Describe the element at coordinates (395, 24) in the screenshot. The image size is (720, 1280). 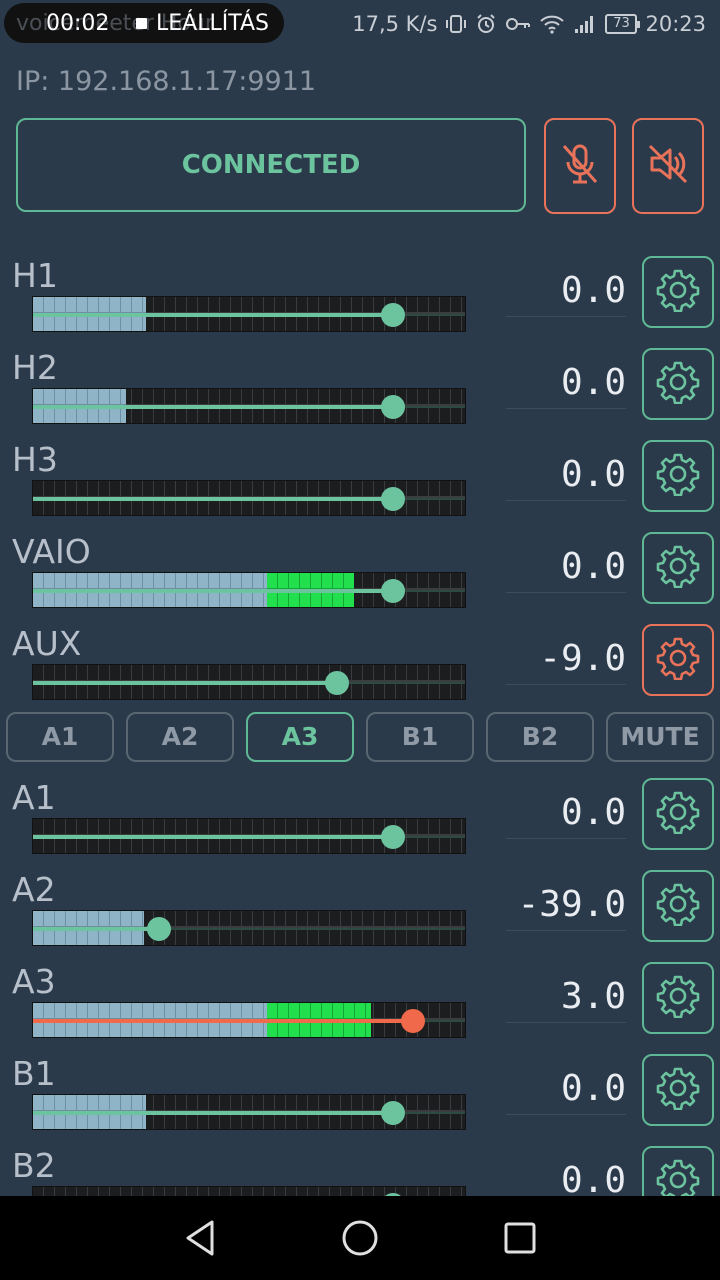
I see `network-speed: 17,5 K/s` at that location.